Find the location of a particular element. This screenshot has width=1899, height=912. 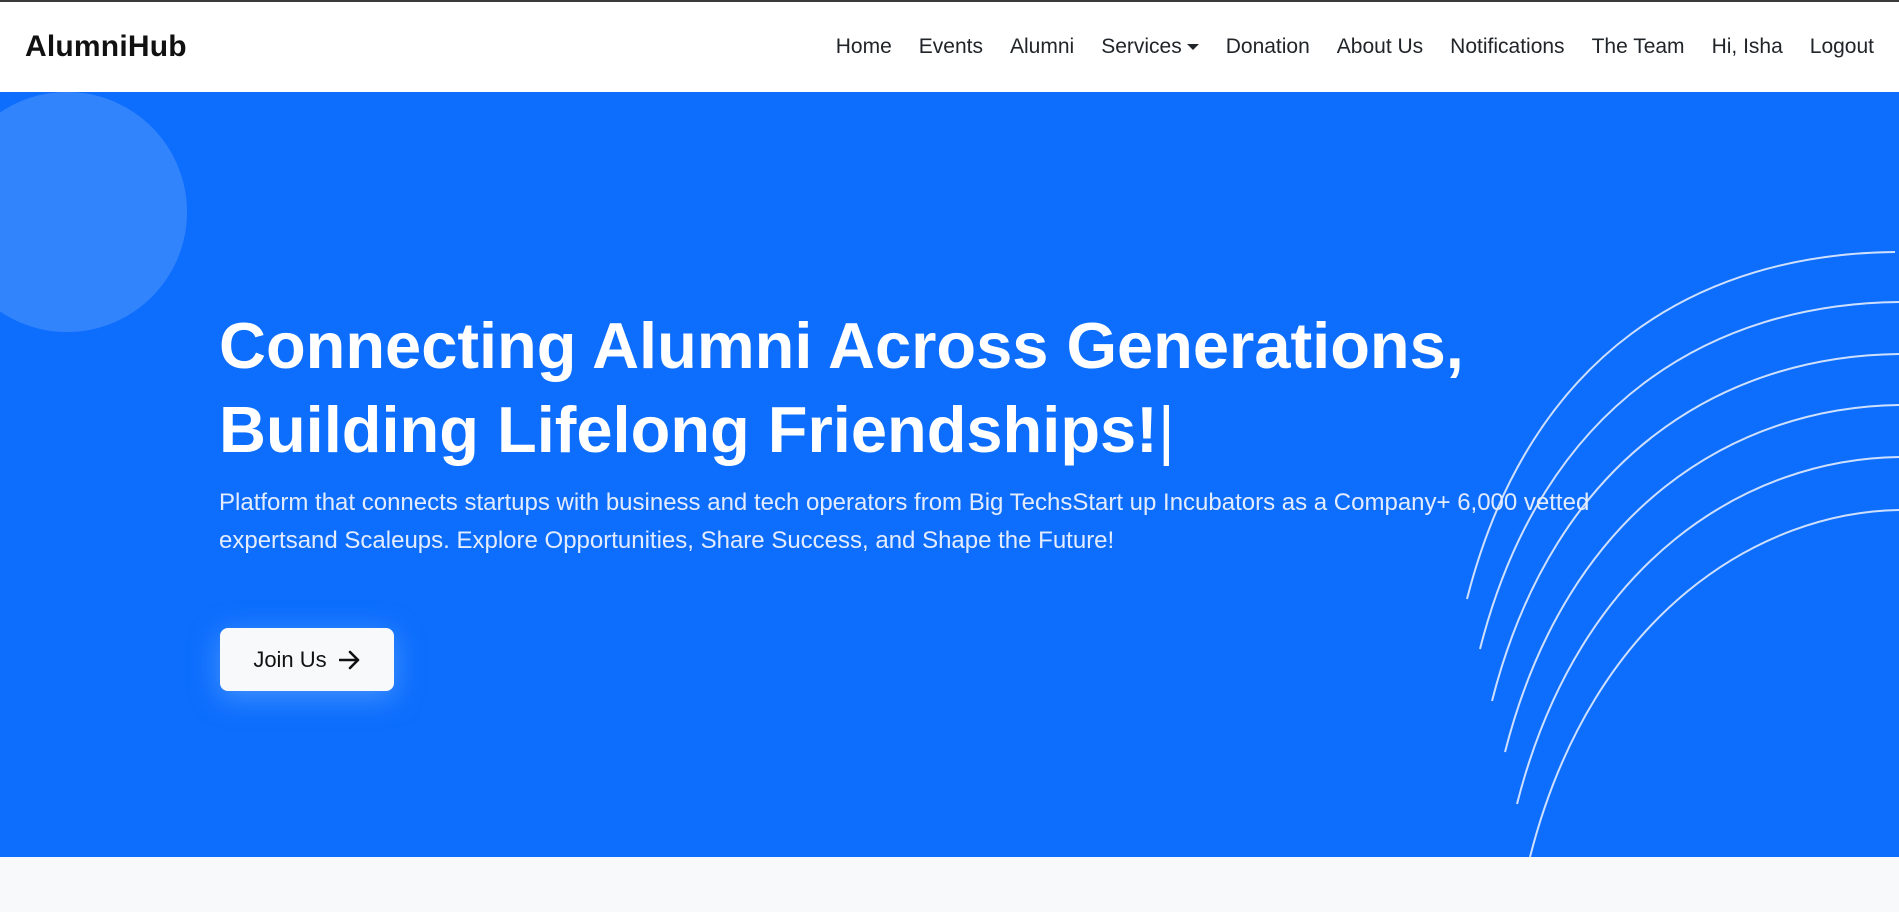

join-us-label: Join Us is located at coordinates (290, 659).